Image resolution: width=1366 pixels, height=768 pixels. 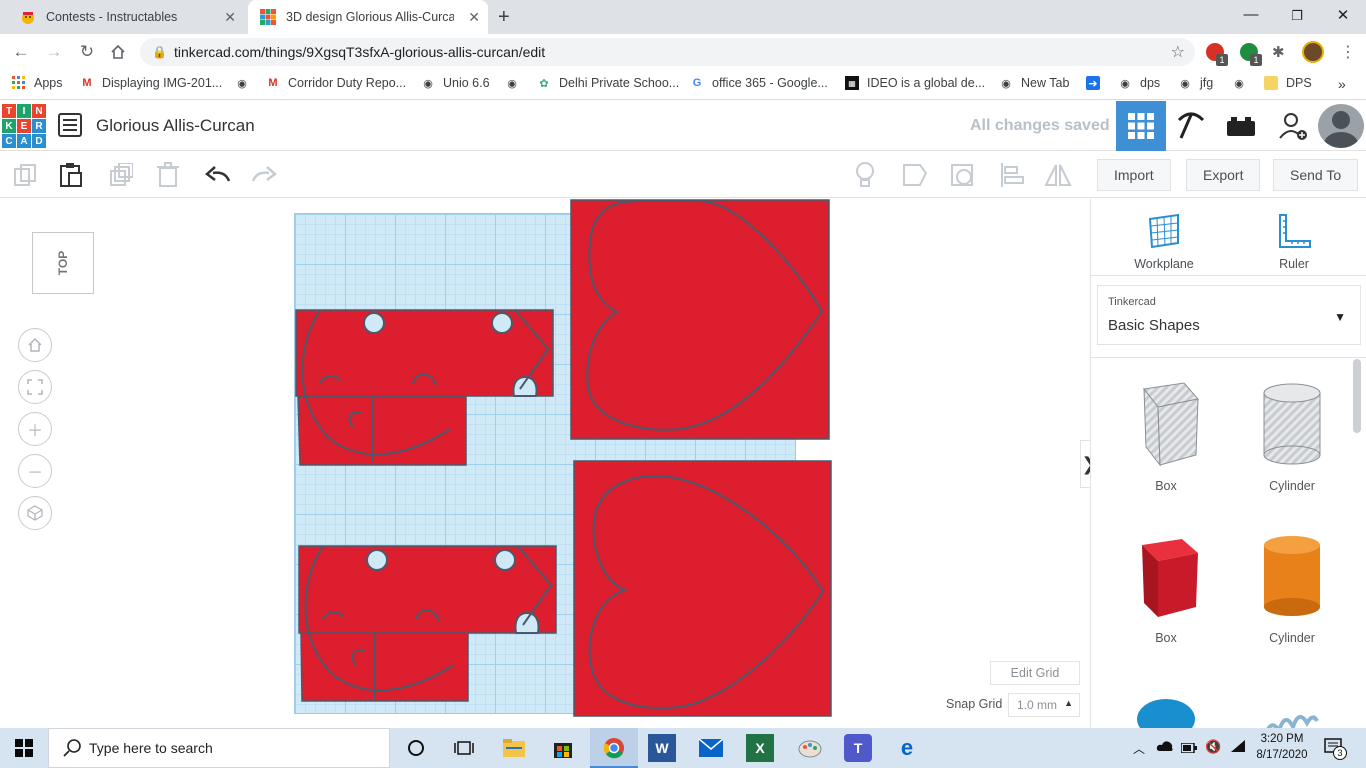 What do you see at coordinates (563, 748) in the screenshot?
I see `store-icon` at bounding box center [563, 748].